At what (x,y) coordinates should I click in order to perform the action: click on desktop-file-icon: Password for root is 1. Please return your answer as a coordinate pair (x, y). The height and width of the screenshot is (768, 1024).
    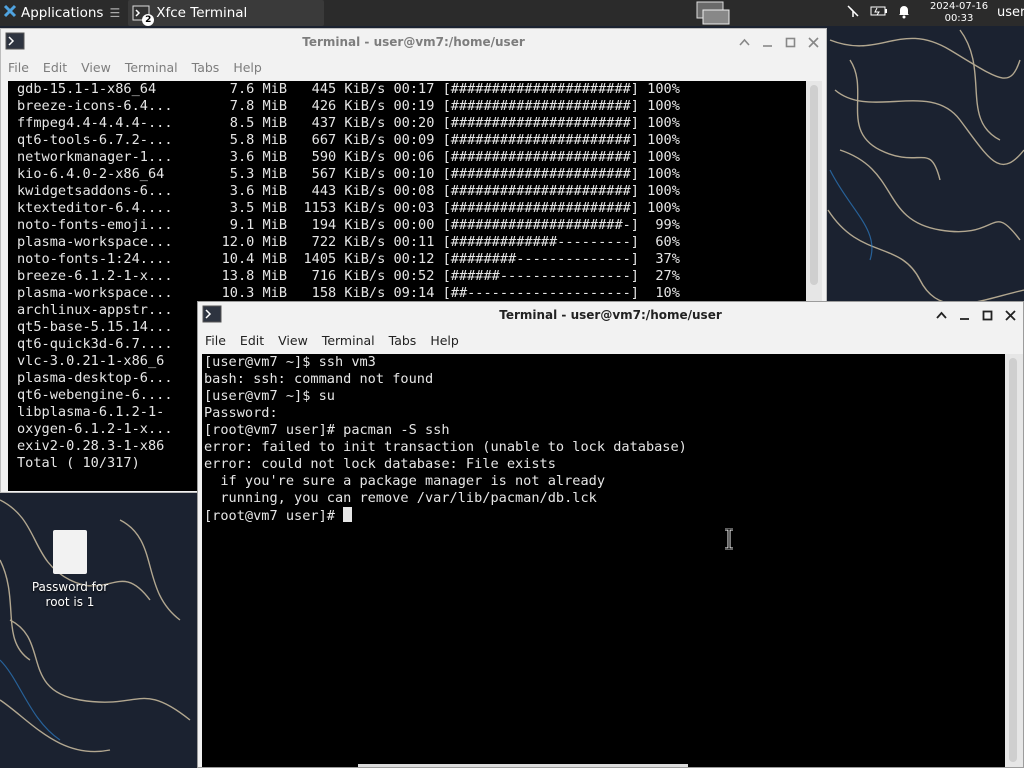
    Looking at the image, I should click on (70, 570).